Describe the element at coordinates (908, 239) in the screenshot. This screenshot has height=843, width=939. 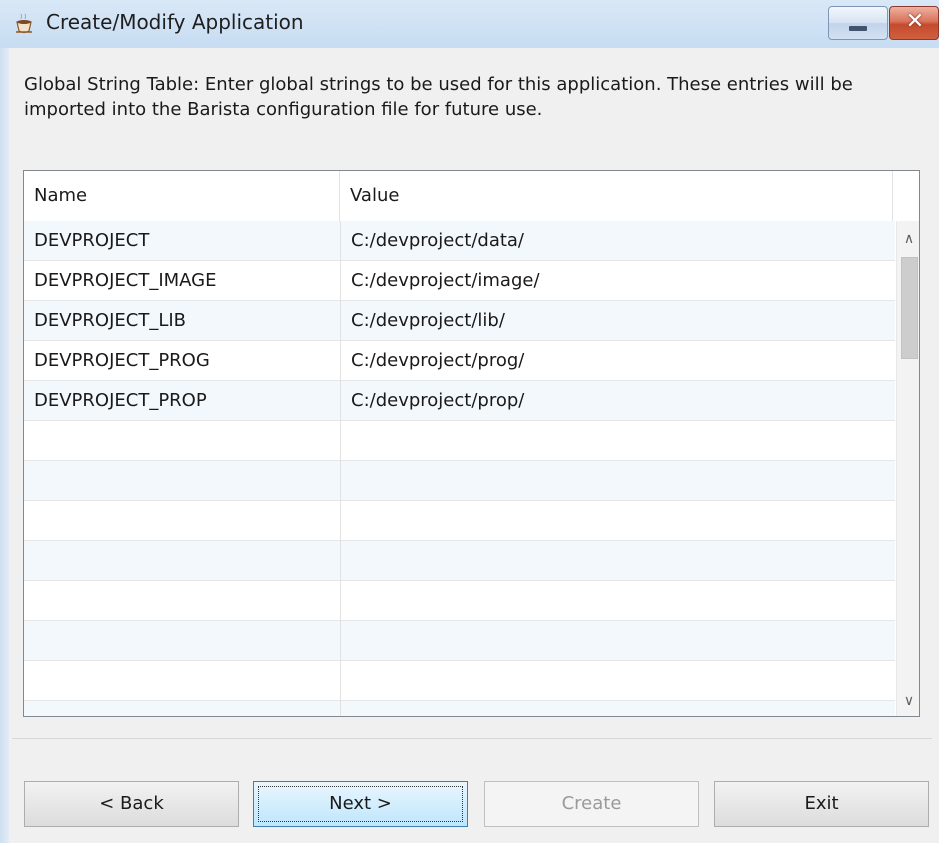
I see `scroll-up-icon: ∧` at that location.